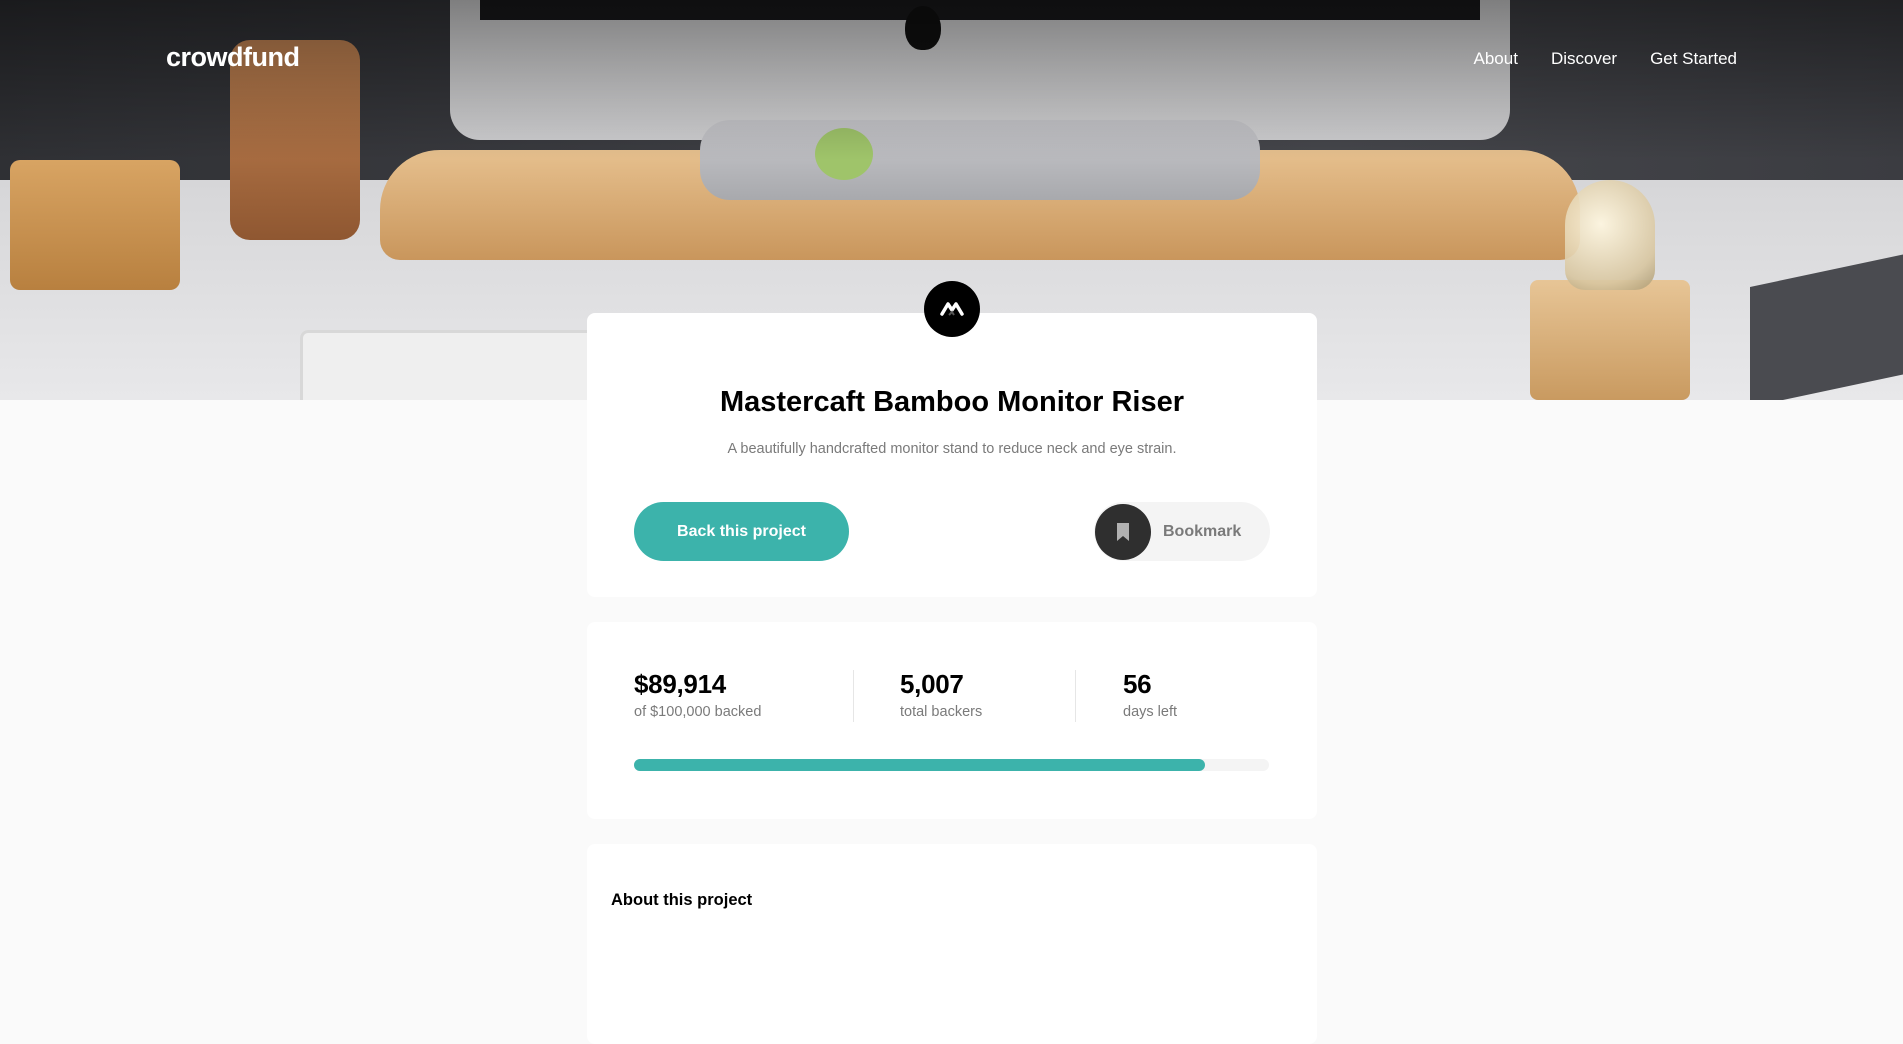 The width and height of the screenshot is (1903, 1044). Describe the element at coordinates (682, 900) in the screenshot. I see `about-title: About this project` at that location.